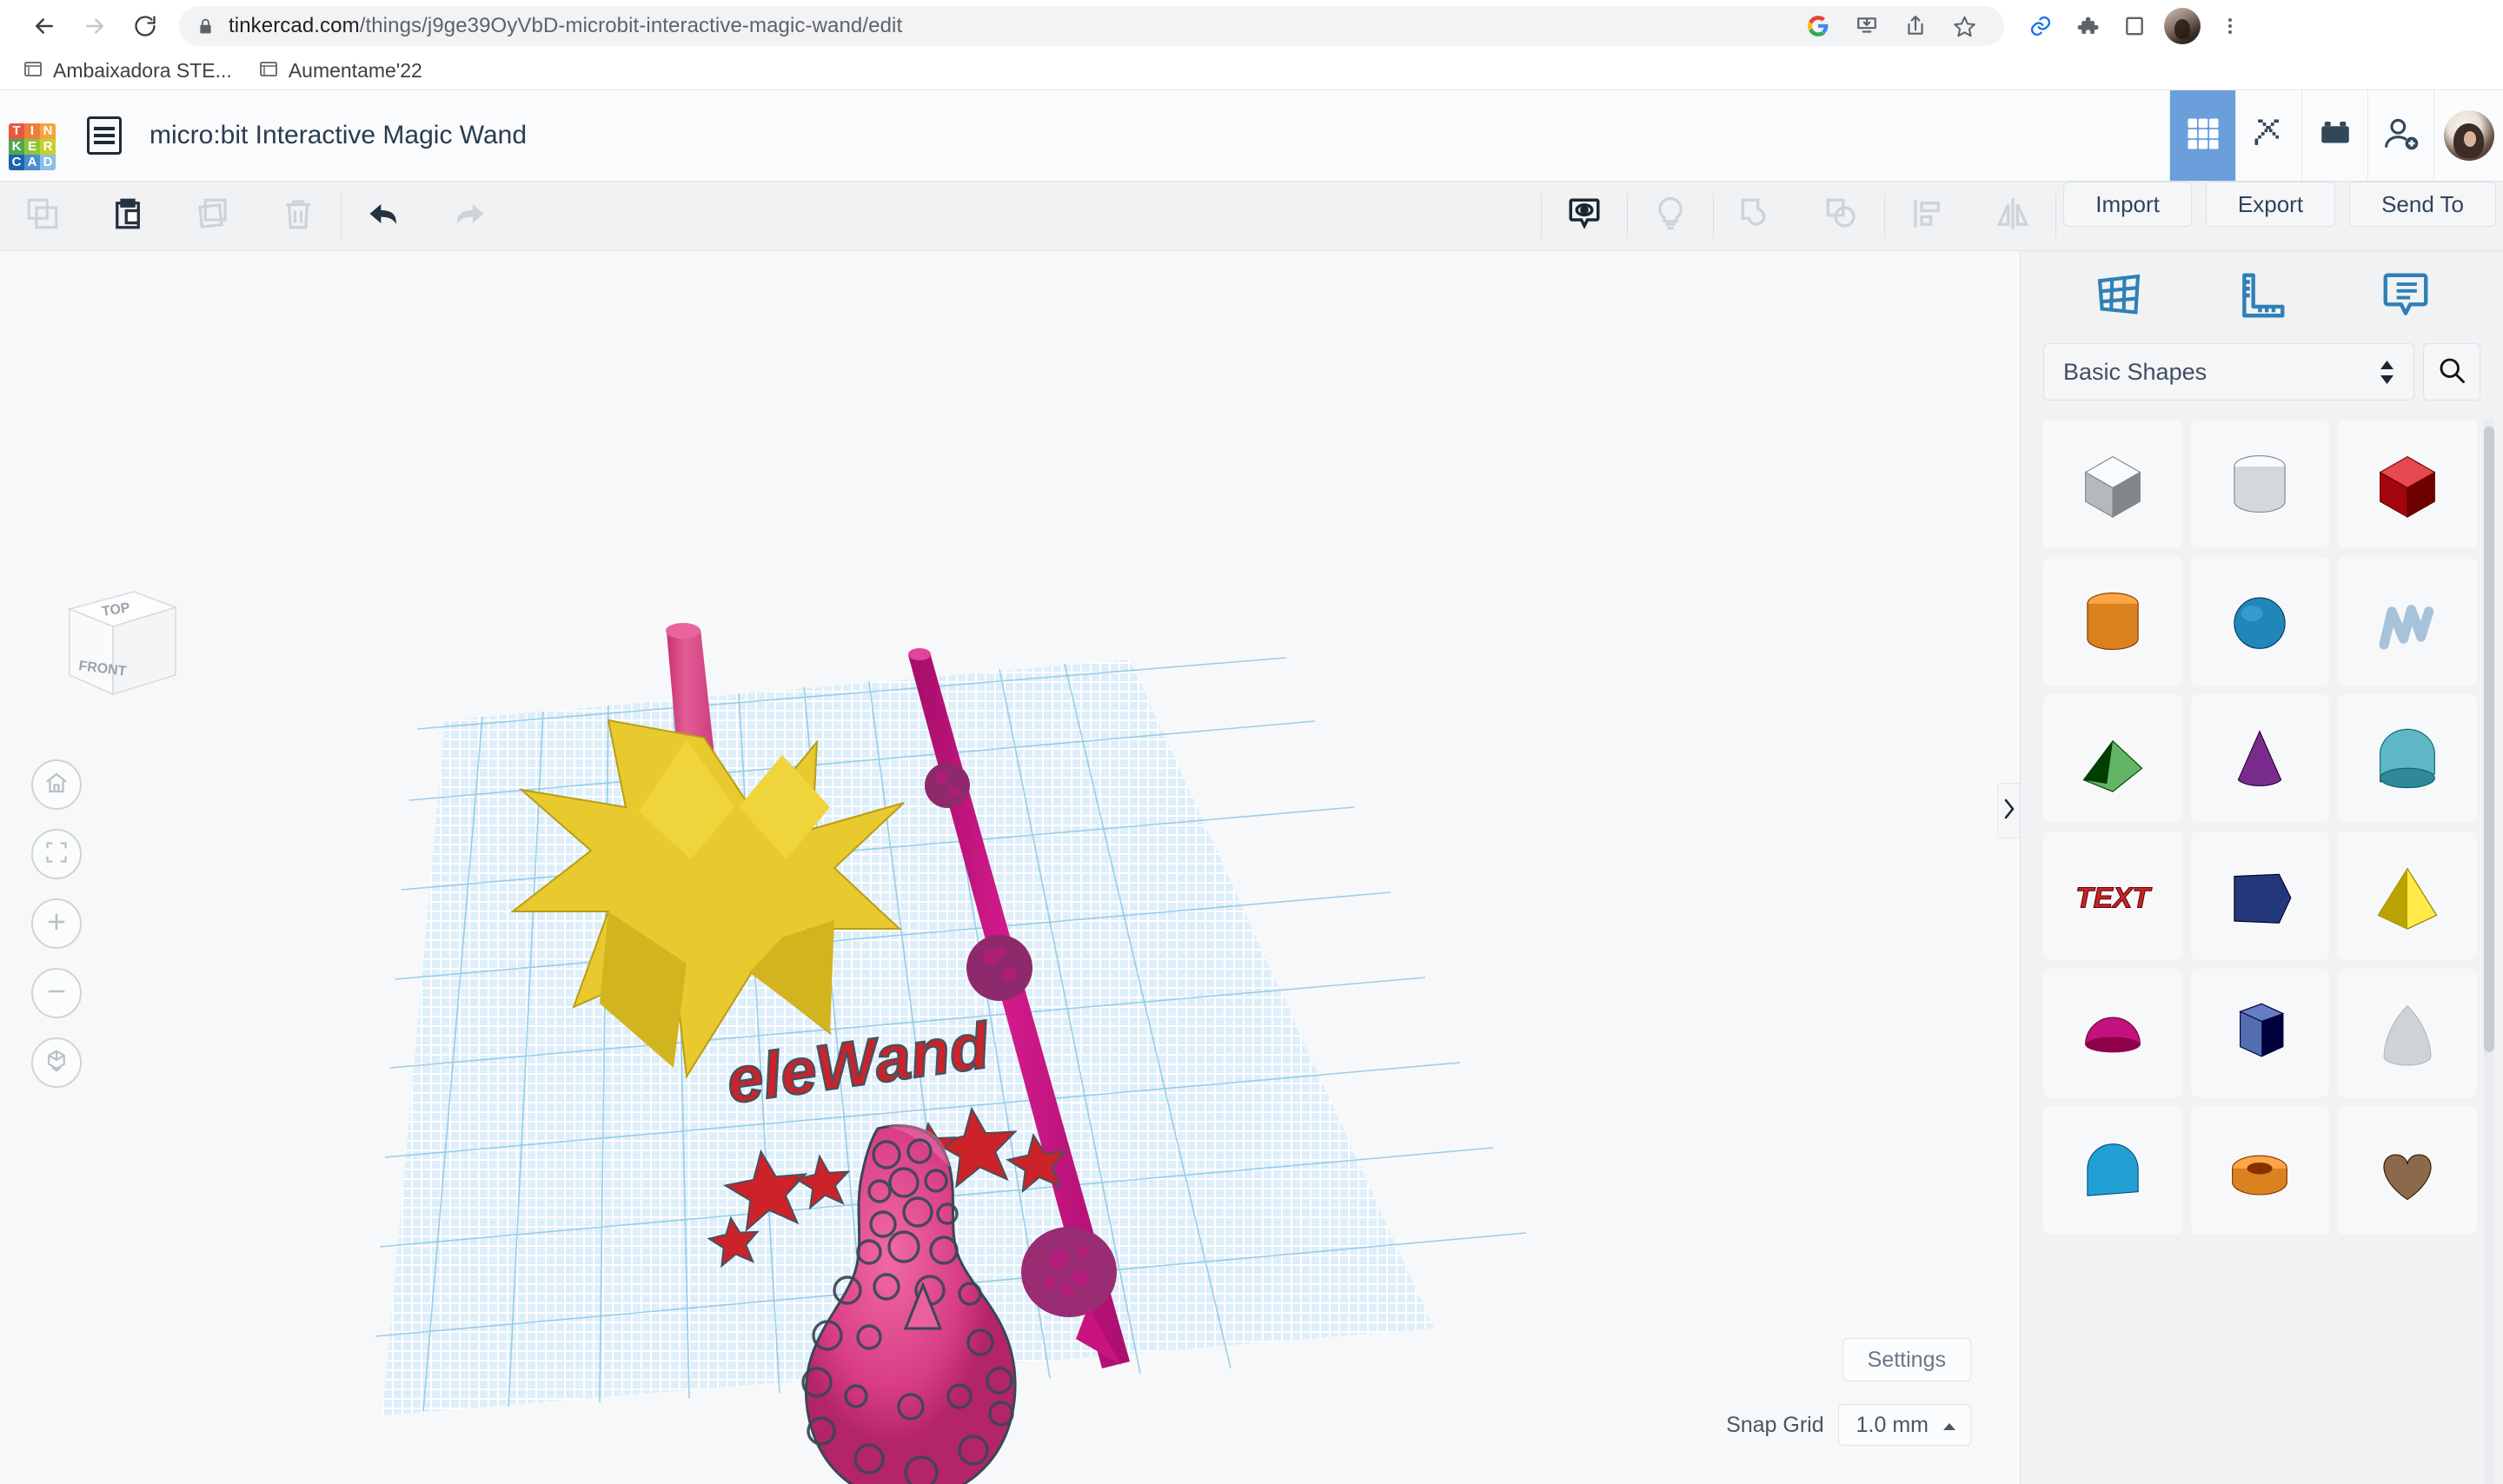  I want to click on shapes-list: TEXT, so click(2262, 952).